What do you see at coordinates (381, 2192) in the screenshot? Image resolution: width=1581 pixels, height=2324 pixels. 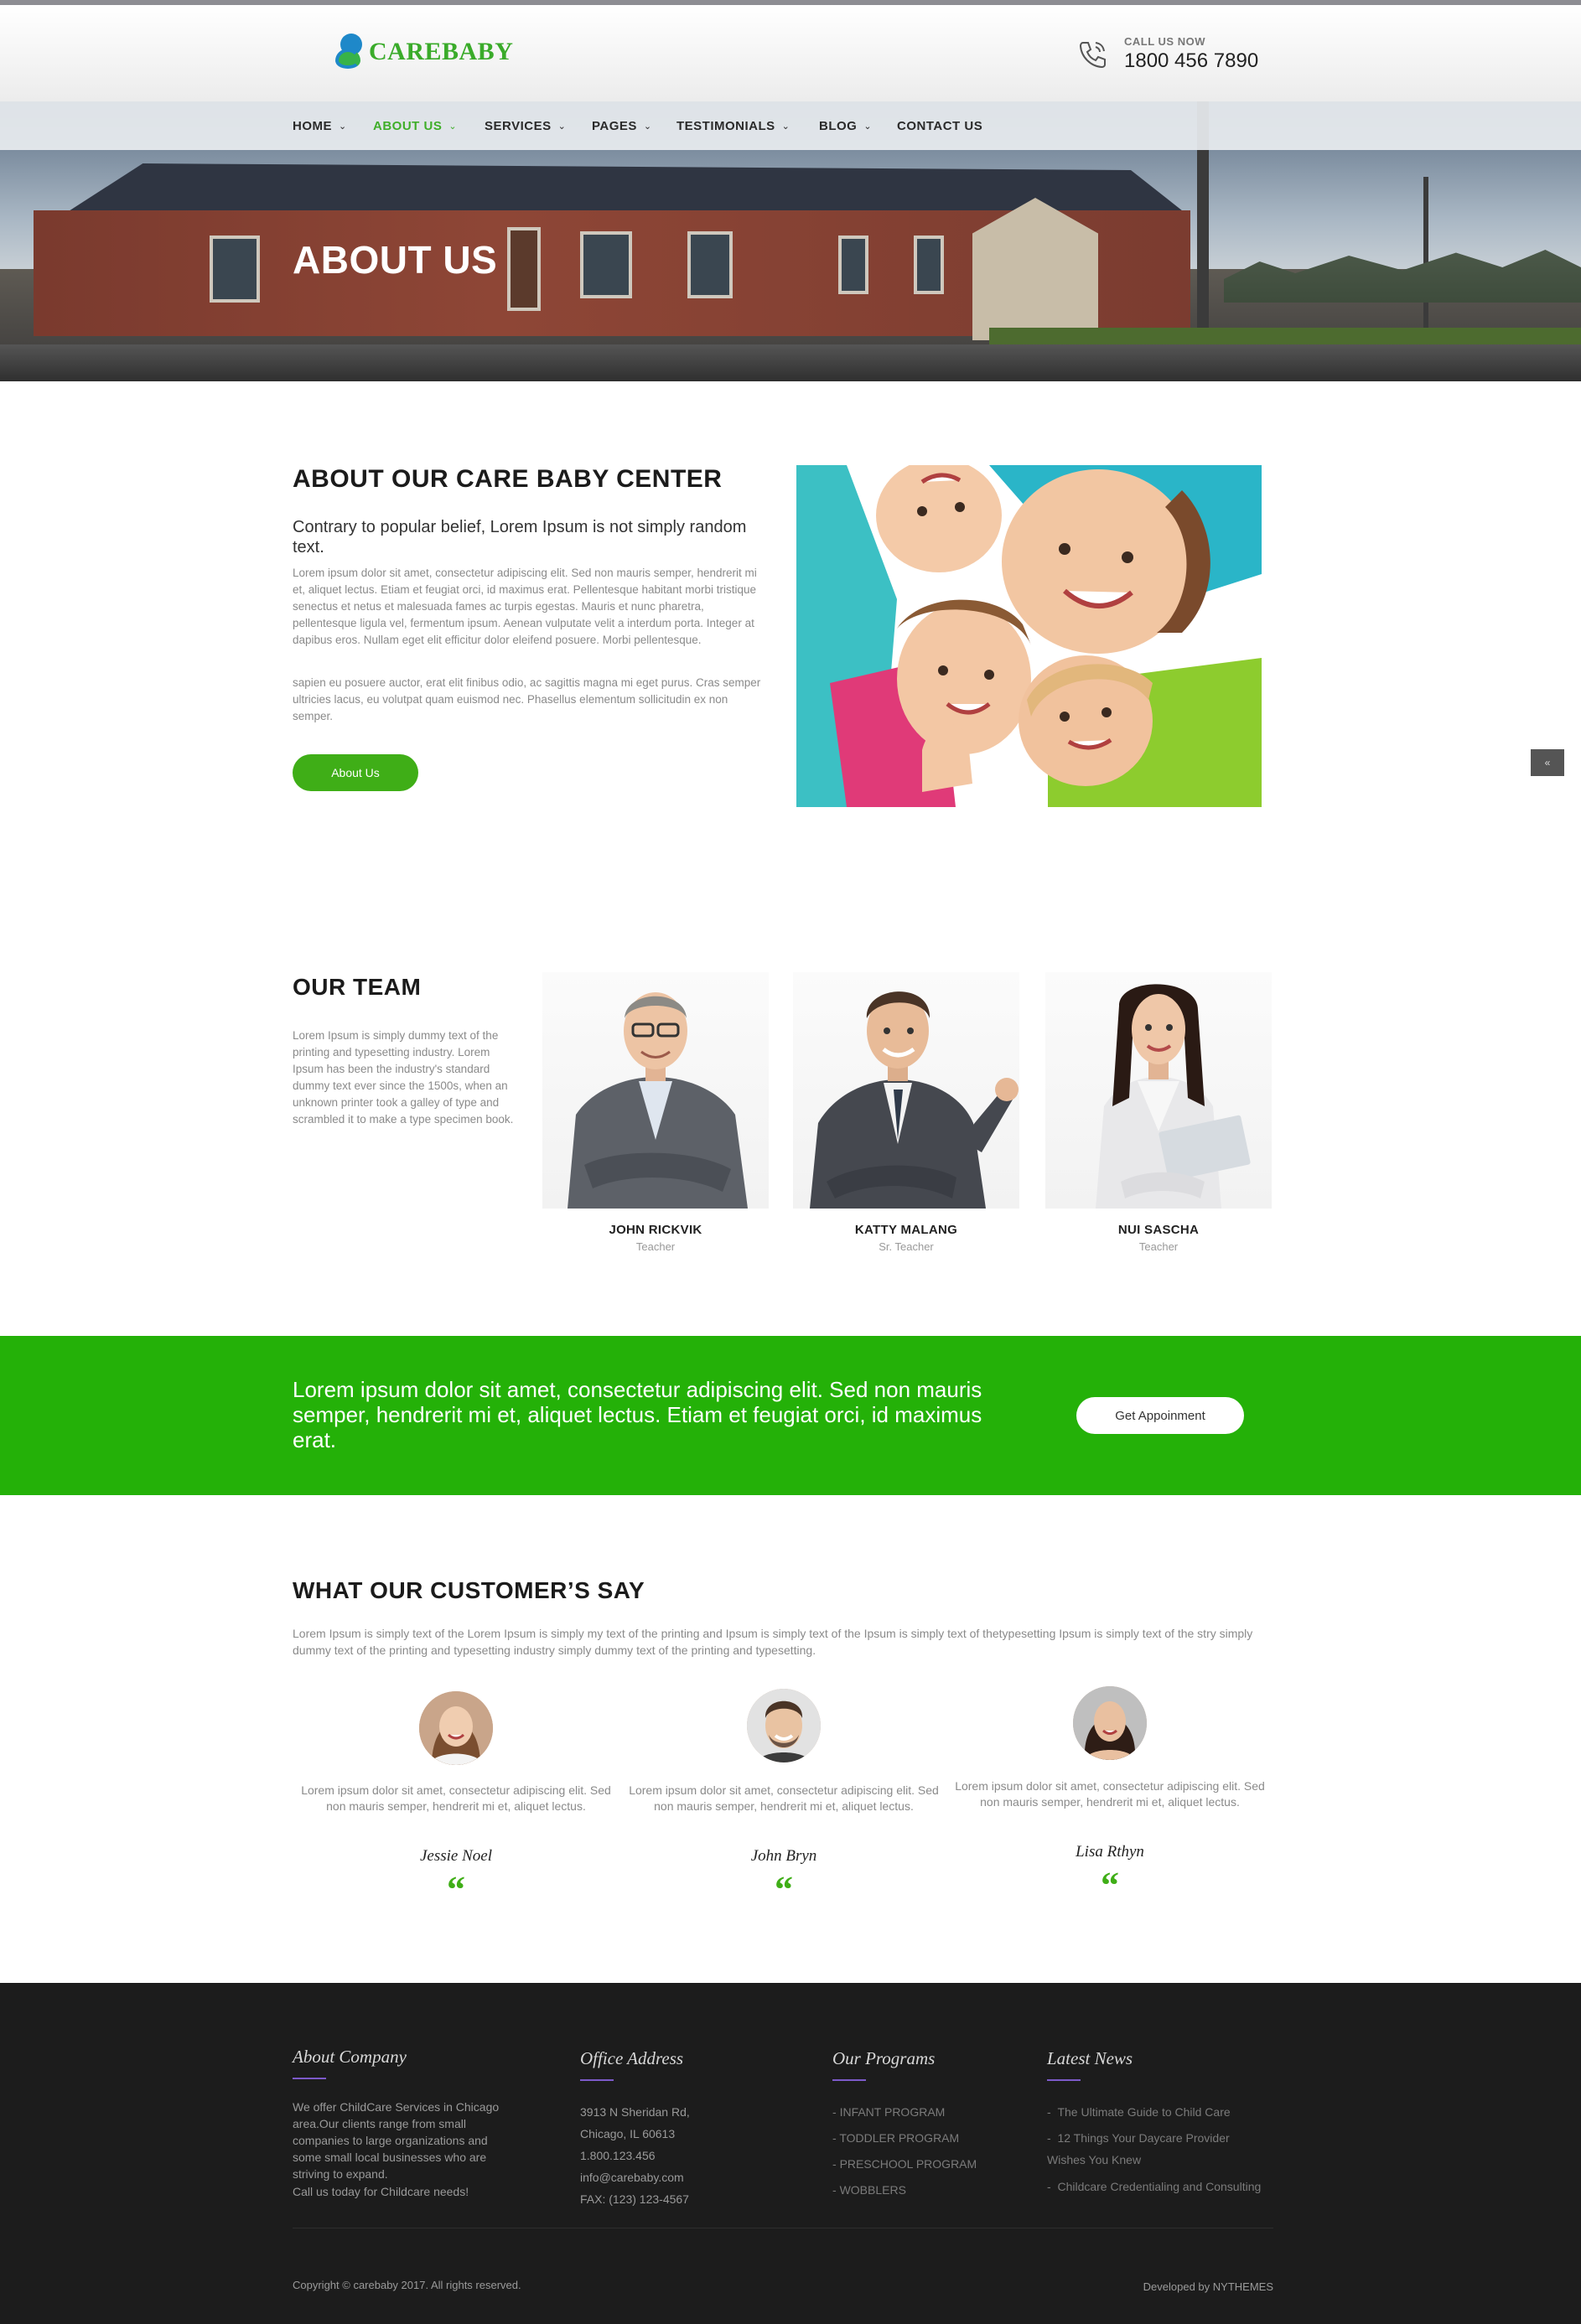 I see `footer-about-cta: Call us today for Childcare needs!` at bounding box center [381, 2192].